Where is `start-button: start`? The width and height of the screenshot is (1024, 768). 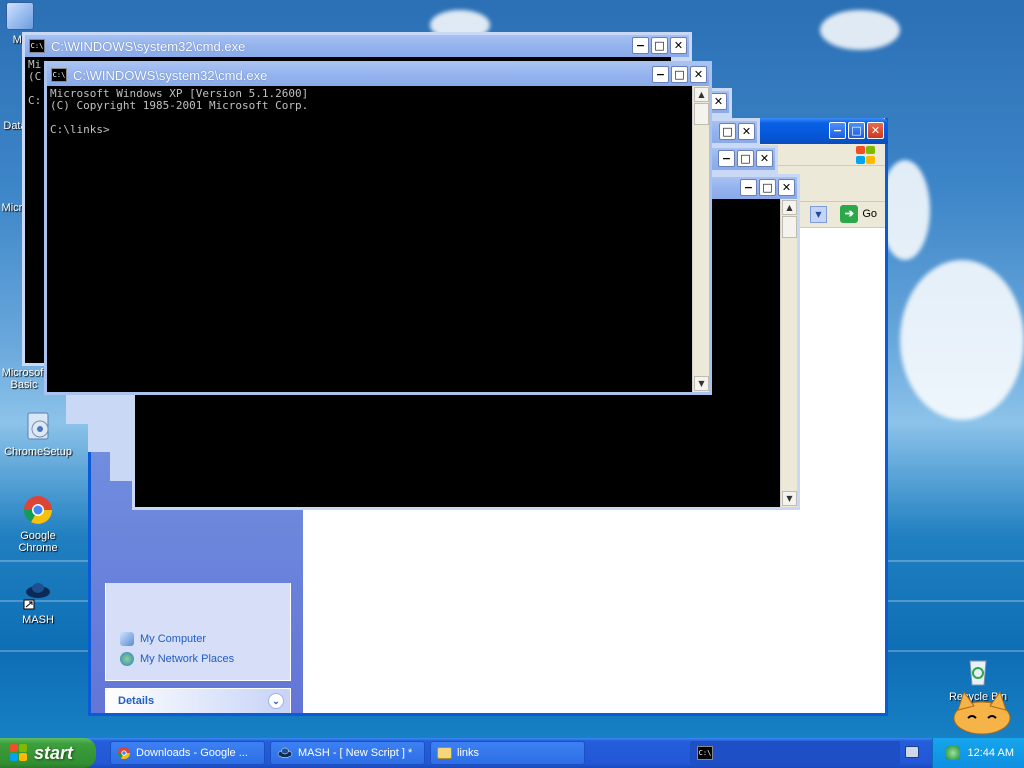
start-button: start is located at coordinates (48, 753).